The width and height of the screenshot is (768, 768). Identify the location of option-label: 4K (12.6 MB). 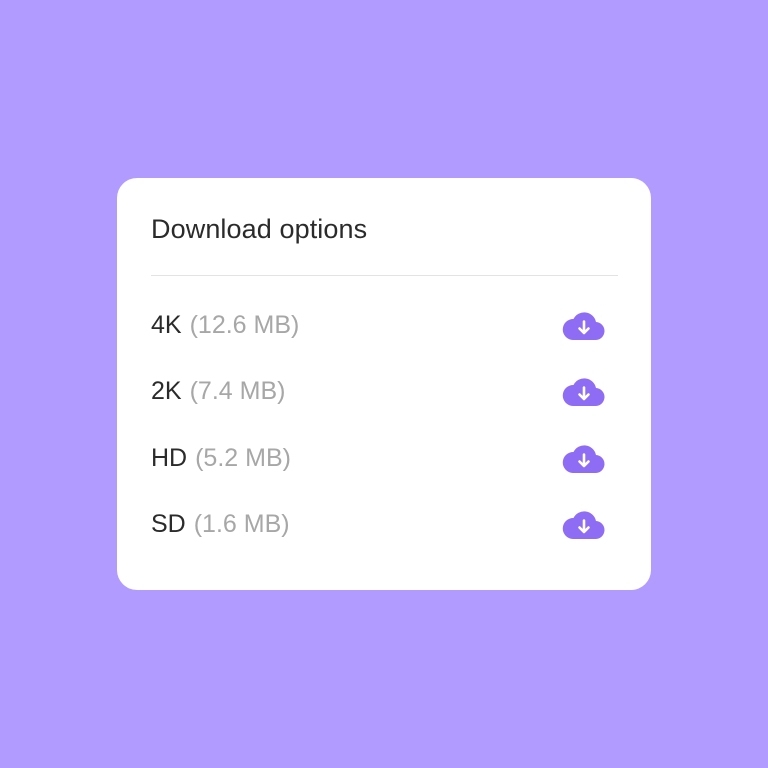
(225, 325).